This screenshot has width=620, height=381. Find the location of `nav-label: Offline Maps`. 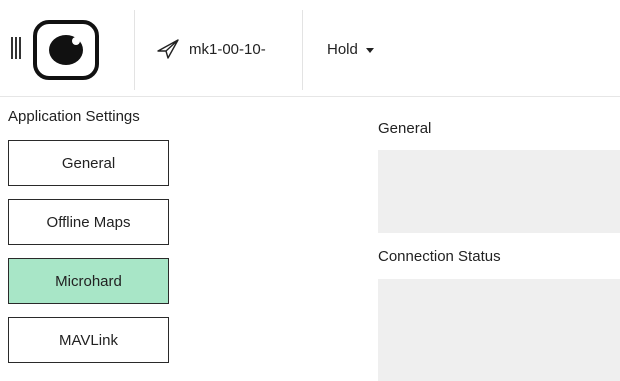

nav-label: Offline Maps is located at coordinates (88, 222).